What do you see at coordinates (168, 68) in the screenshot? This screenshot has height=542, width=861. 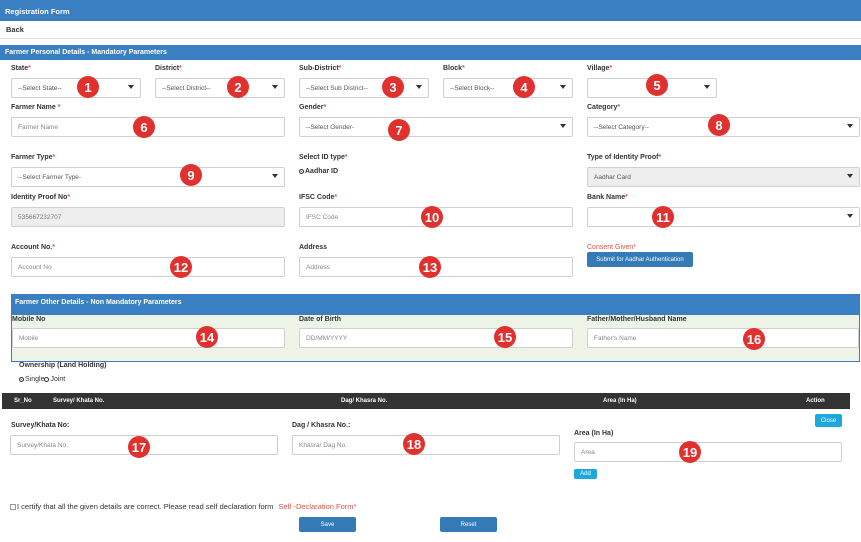 I see `district-label: District*` at bounding box center [168, 68].